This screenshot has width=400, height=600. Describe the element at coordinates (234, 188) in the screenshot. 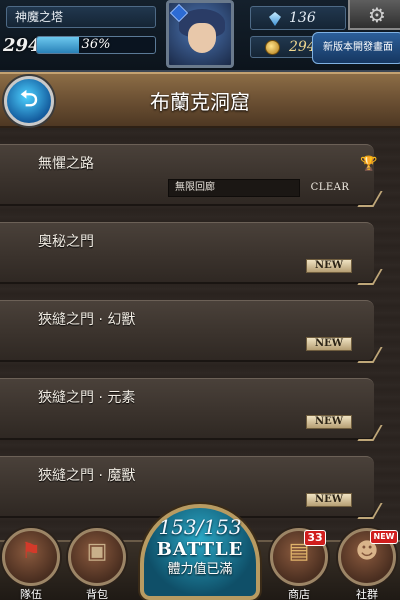

I see `stage-sub-label: 無限回廊` at that location.